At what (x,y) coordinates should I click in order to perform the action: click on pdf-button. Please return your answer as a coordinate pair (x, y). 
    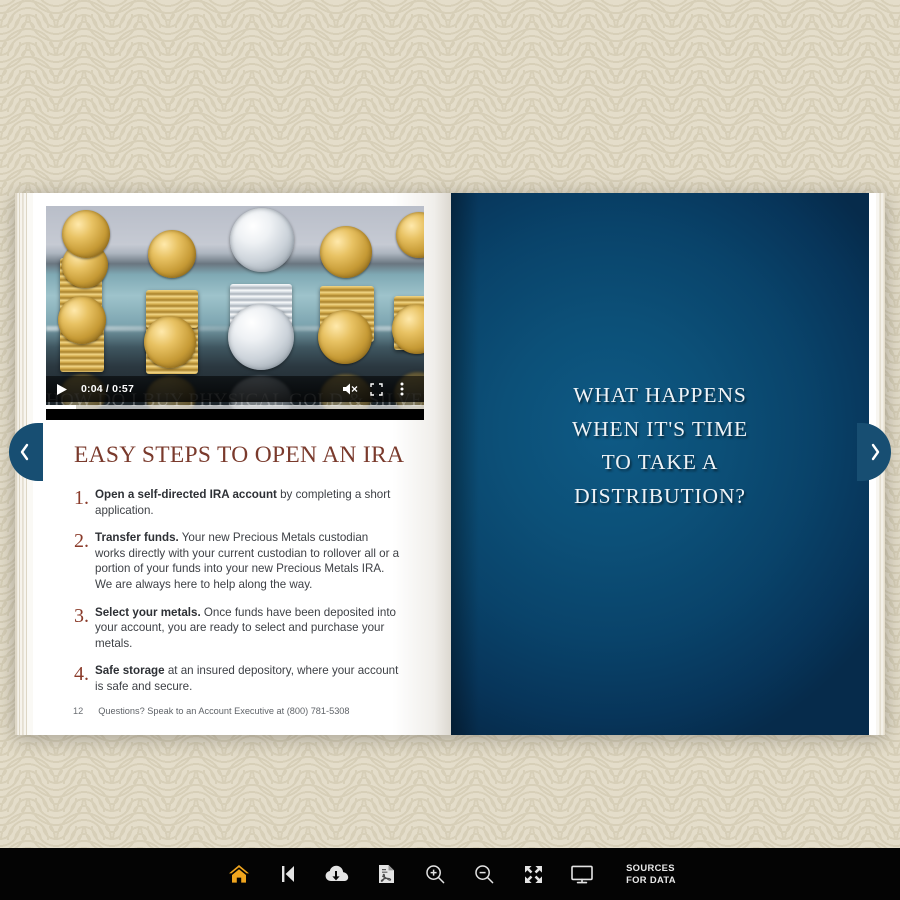
    Looking at the image, I should click on (386, 874).